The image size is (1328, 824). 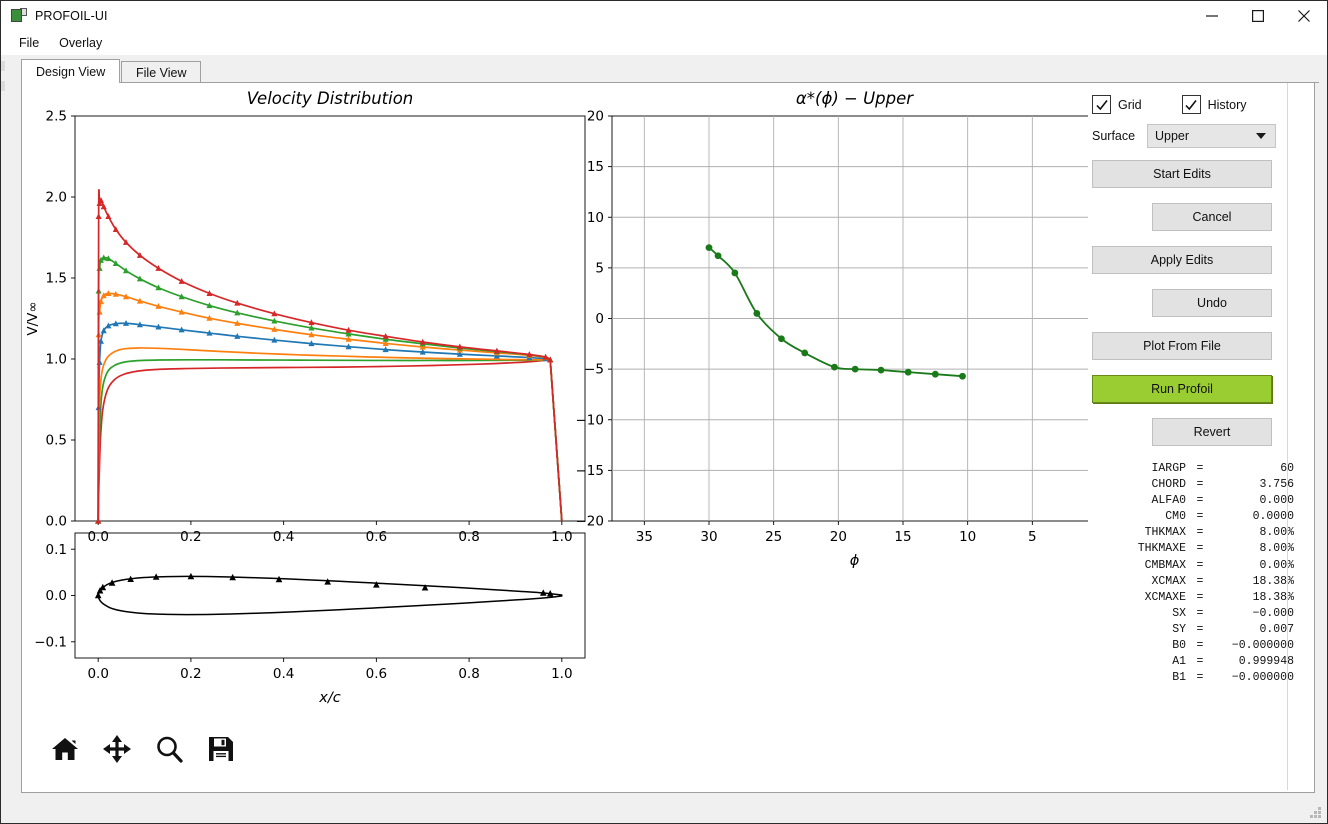 I want to click on parameter-name: XCMAX, so click(x=1168, y=581).